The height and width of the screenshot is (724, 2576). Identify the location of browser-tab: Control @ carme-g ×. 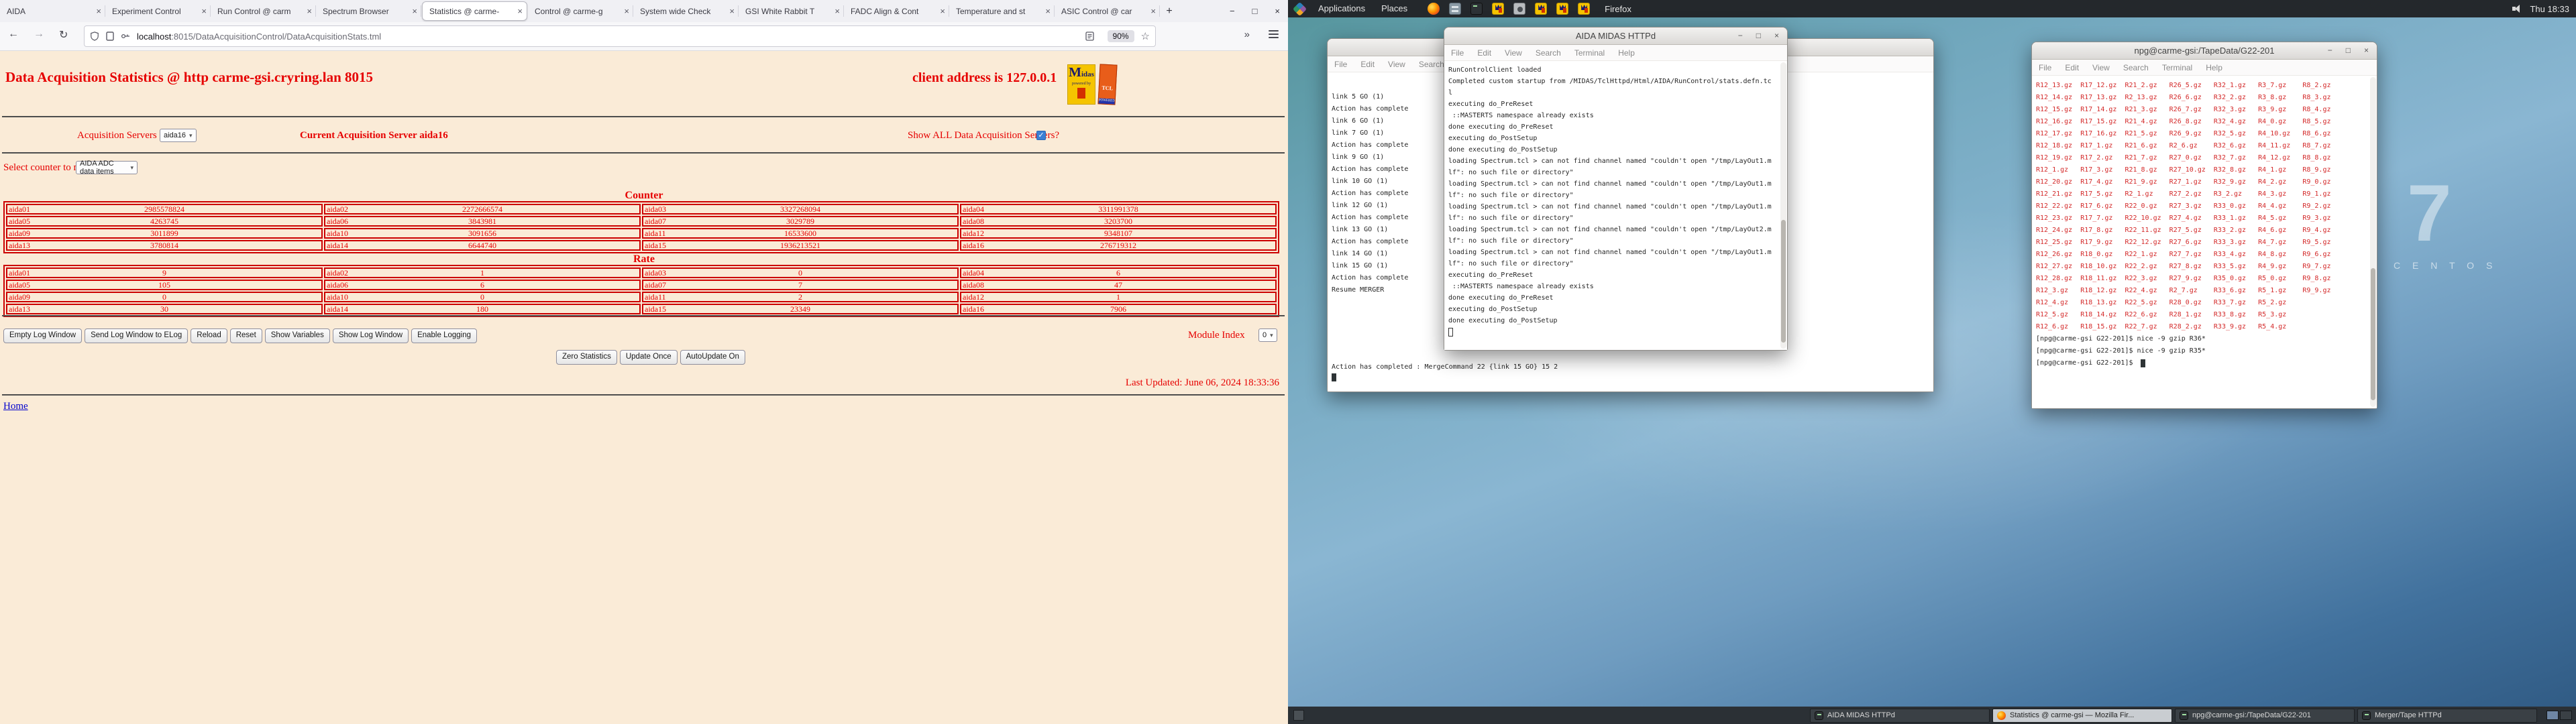
(580, 11).